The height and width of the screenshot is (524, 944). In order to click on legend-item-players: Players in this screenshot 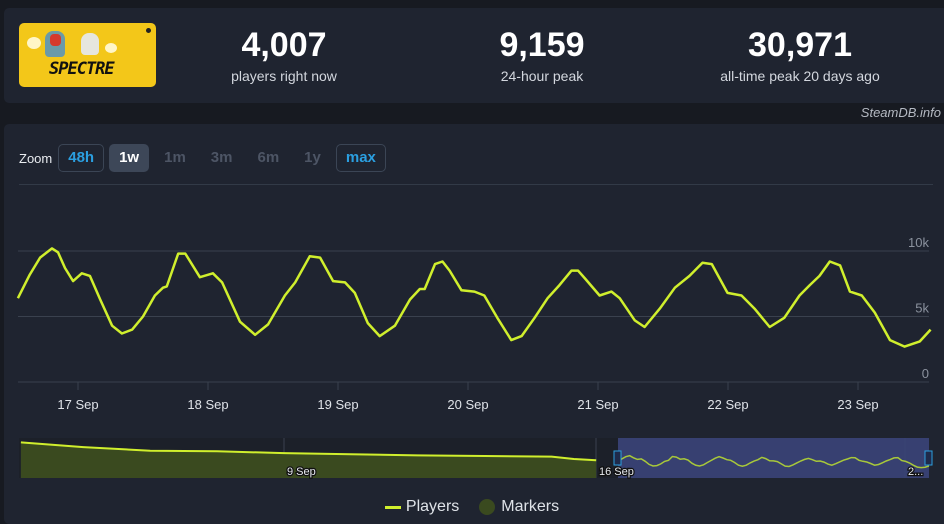, I will do `click(422, 507)`.